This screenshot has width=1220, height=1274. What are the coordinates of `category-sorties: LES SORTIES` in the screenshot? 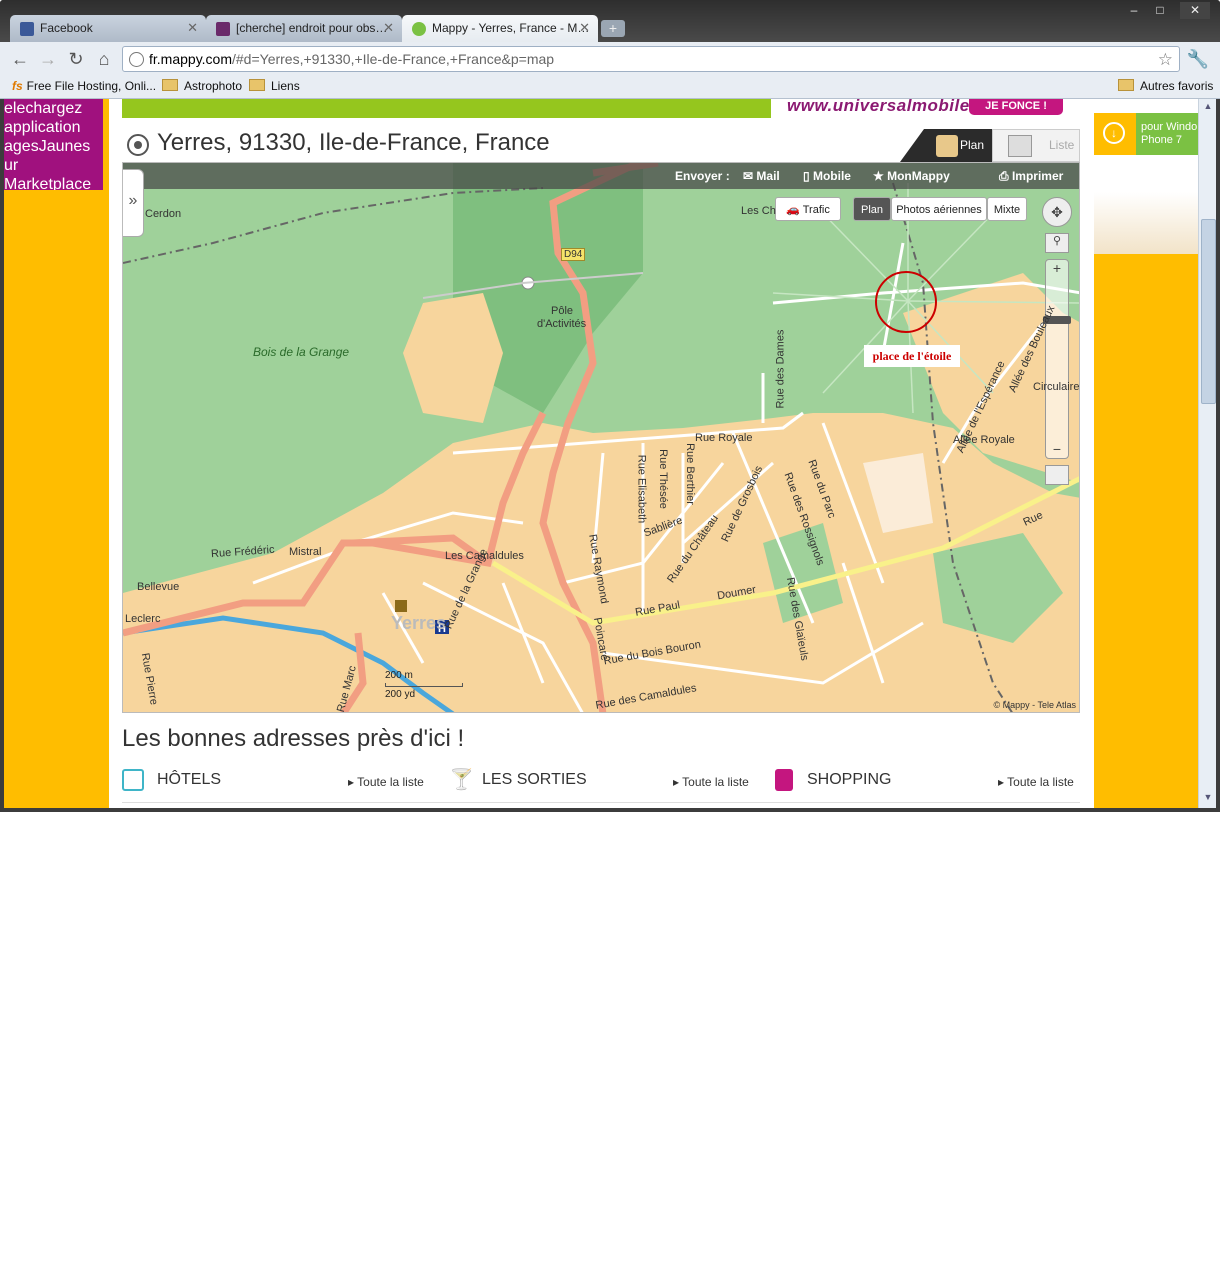 It's located at (534, 780).